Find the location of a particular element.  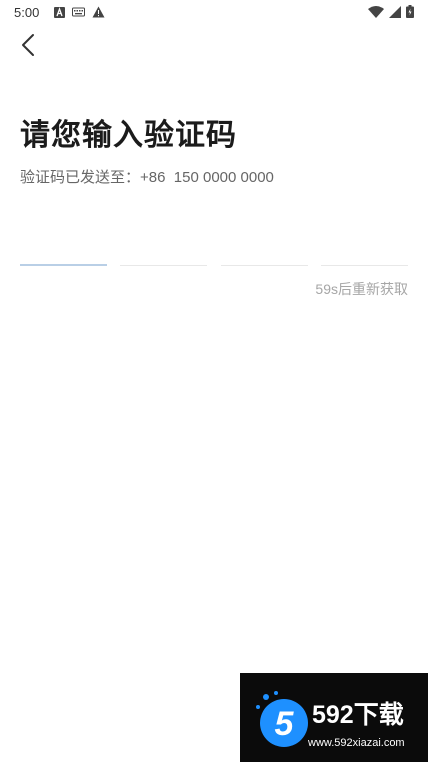

warning-icon is located at coordinates (98, 12).